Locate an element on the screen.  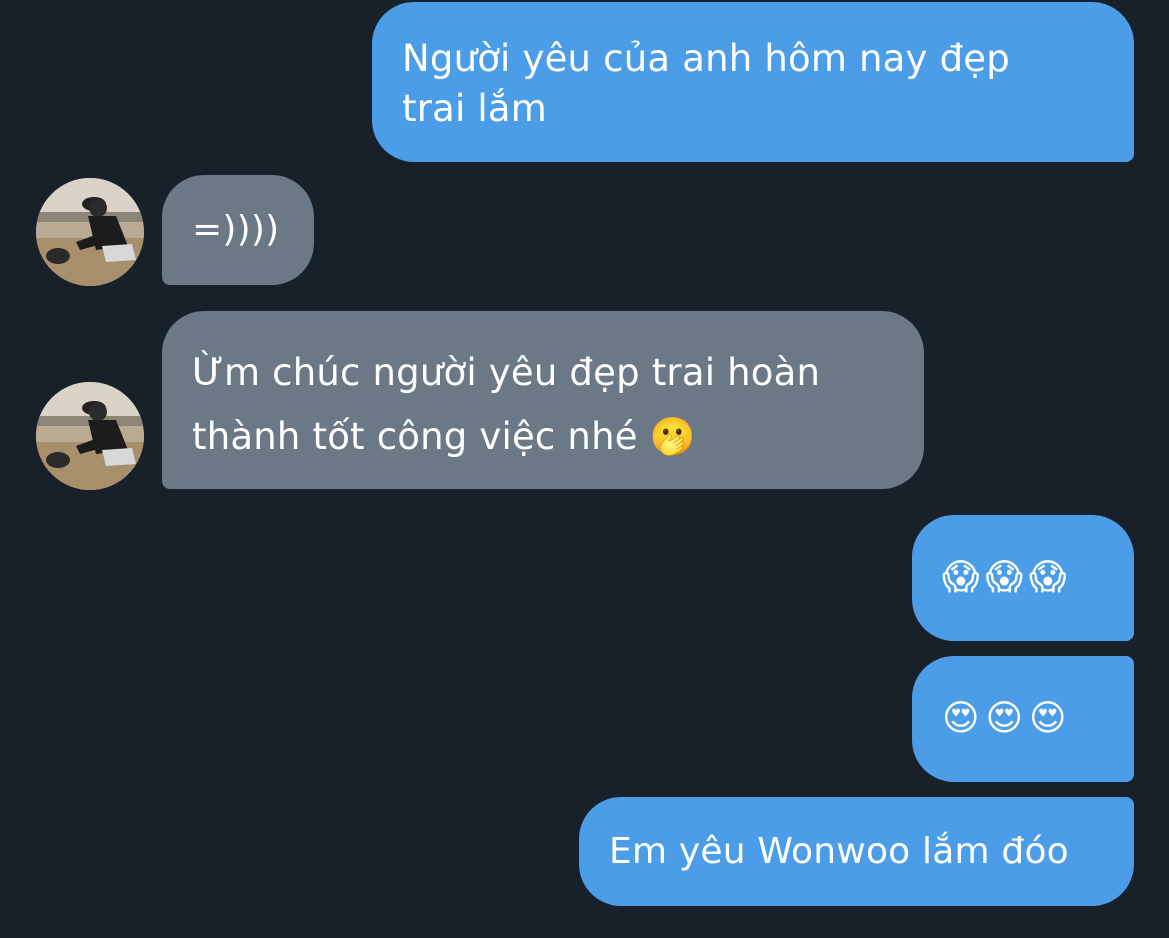
outgoing-message-bubble: Người yêu của anh hôm nay đẹp trai lắm is located at coordinates (753, 82).